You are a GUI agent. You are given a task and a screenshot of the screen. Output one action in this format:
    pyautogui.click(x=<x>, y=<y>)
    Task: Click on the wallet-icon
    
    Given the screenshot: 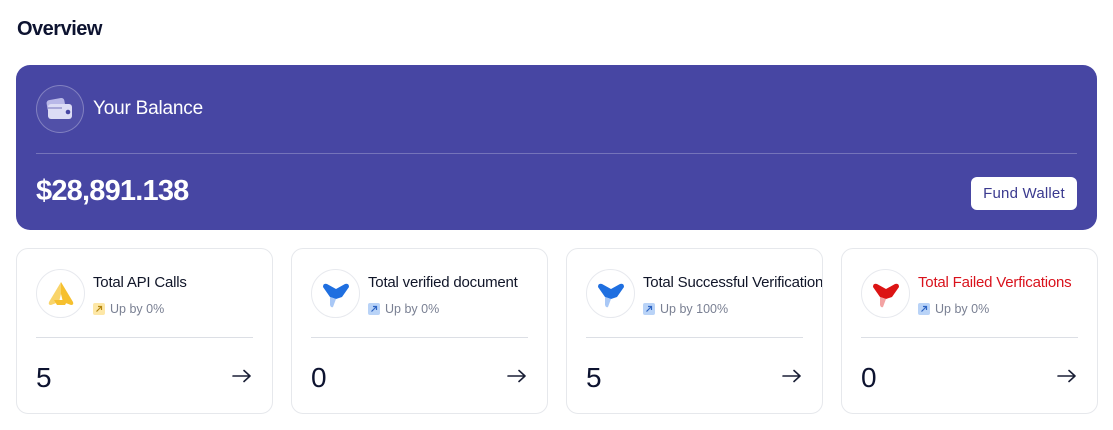 What is the action you would take?
    pyautogui.click(x=60, y=109)
    